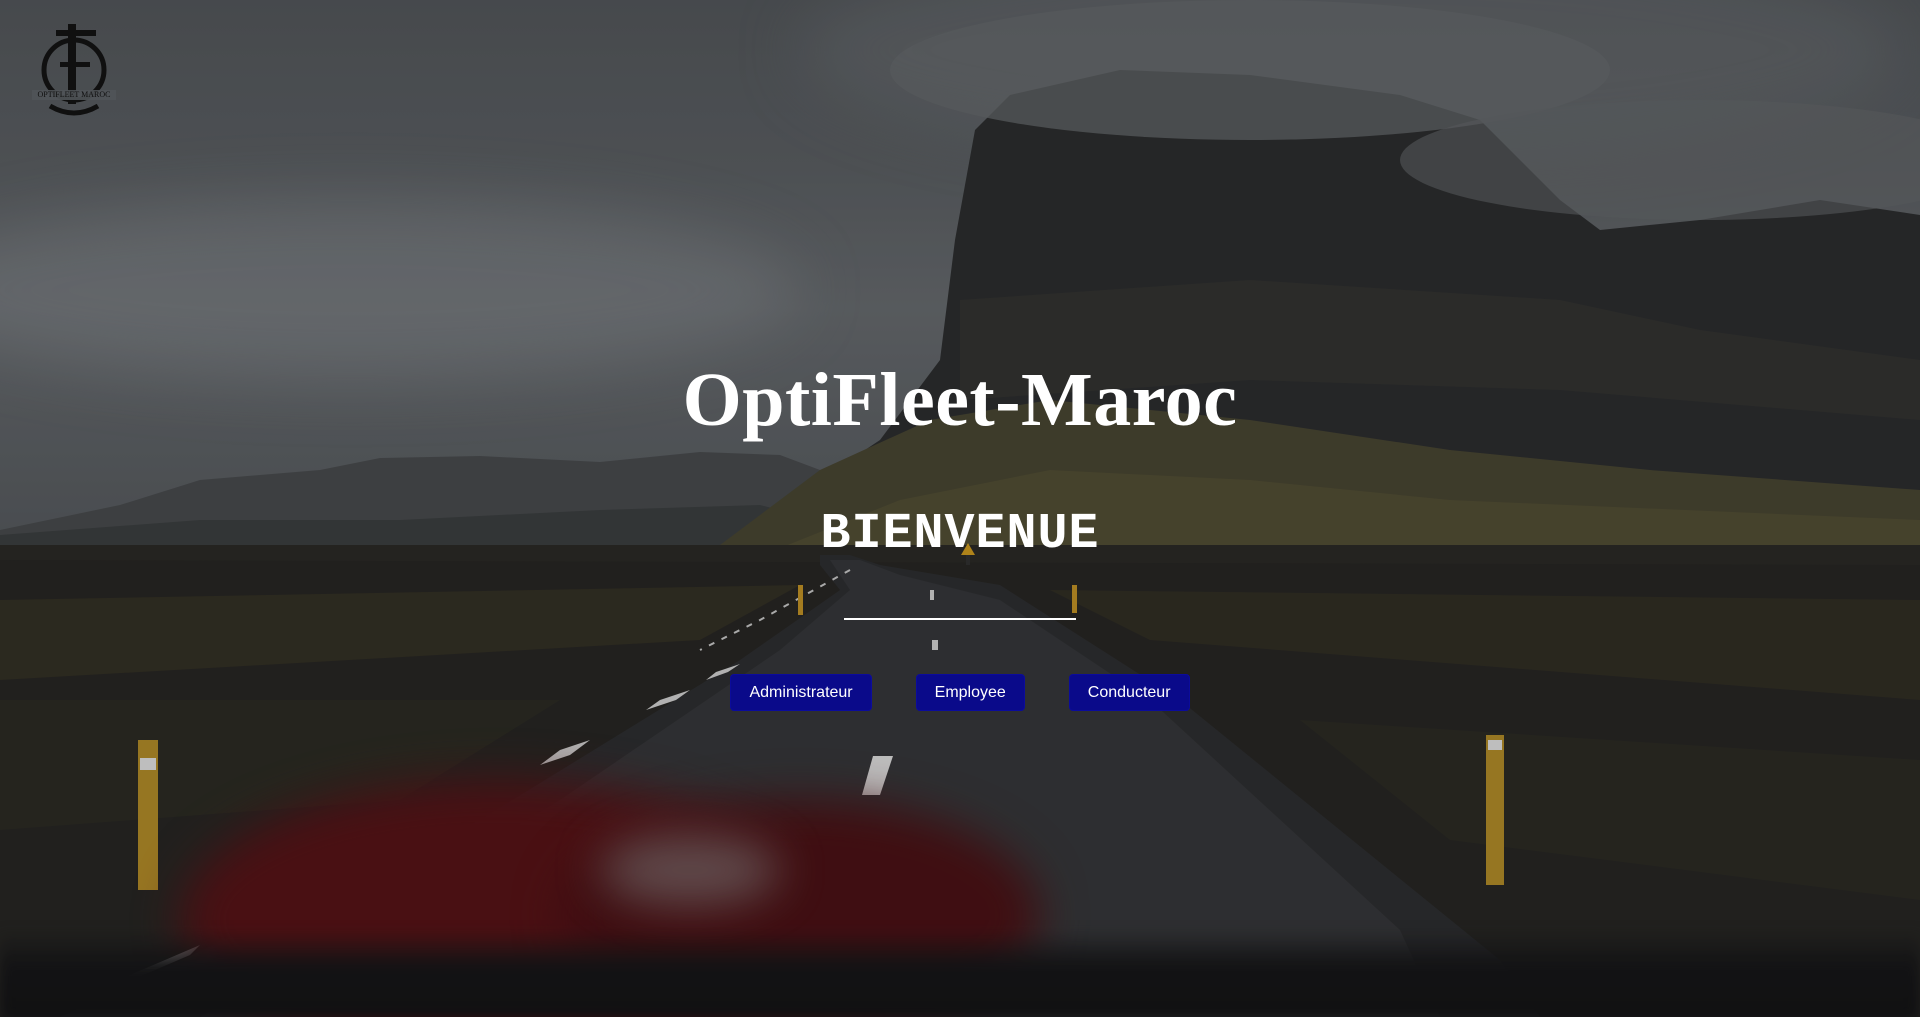 Image resolution: width=1920 pixels, height=1017 pixels. I want to click on logo-text: OPTIFLEET MAROC, so click(74, 94).